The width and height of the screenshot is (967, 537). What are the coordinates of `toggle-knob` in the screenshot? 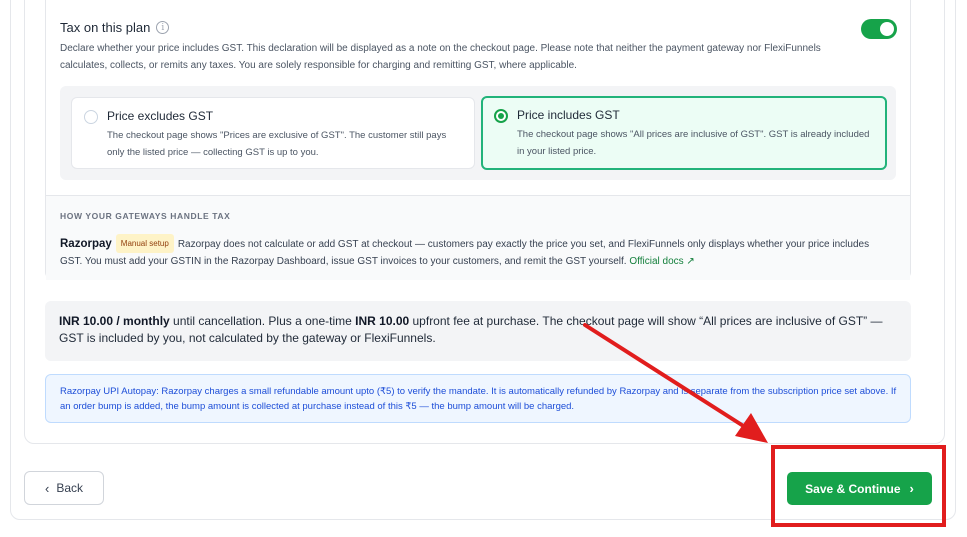 It's located at (887, 29).